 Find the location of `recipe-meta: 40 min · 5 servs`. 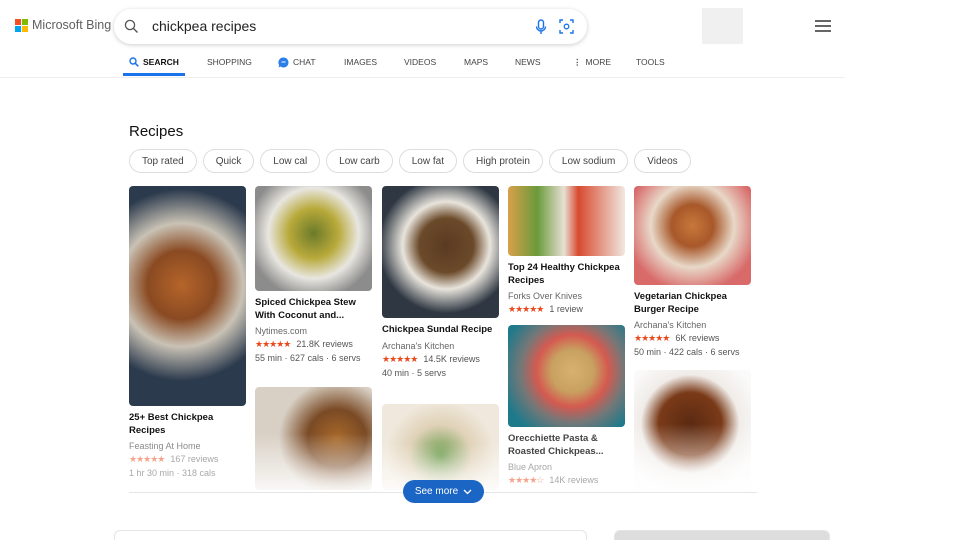

recipe-meta: 40 min · 5 servs is located at coordinates (414, 372).